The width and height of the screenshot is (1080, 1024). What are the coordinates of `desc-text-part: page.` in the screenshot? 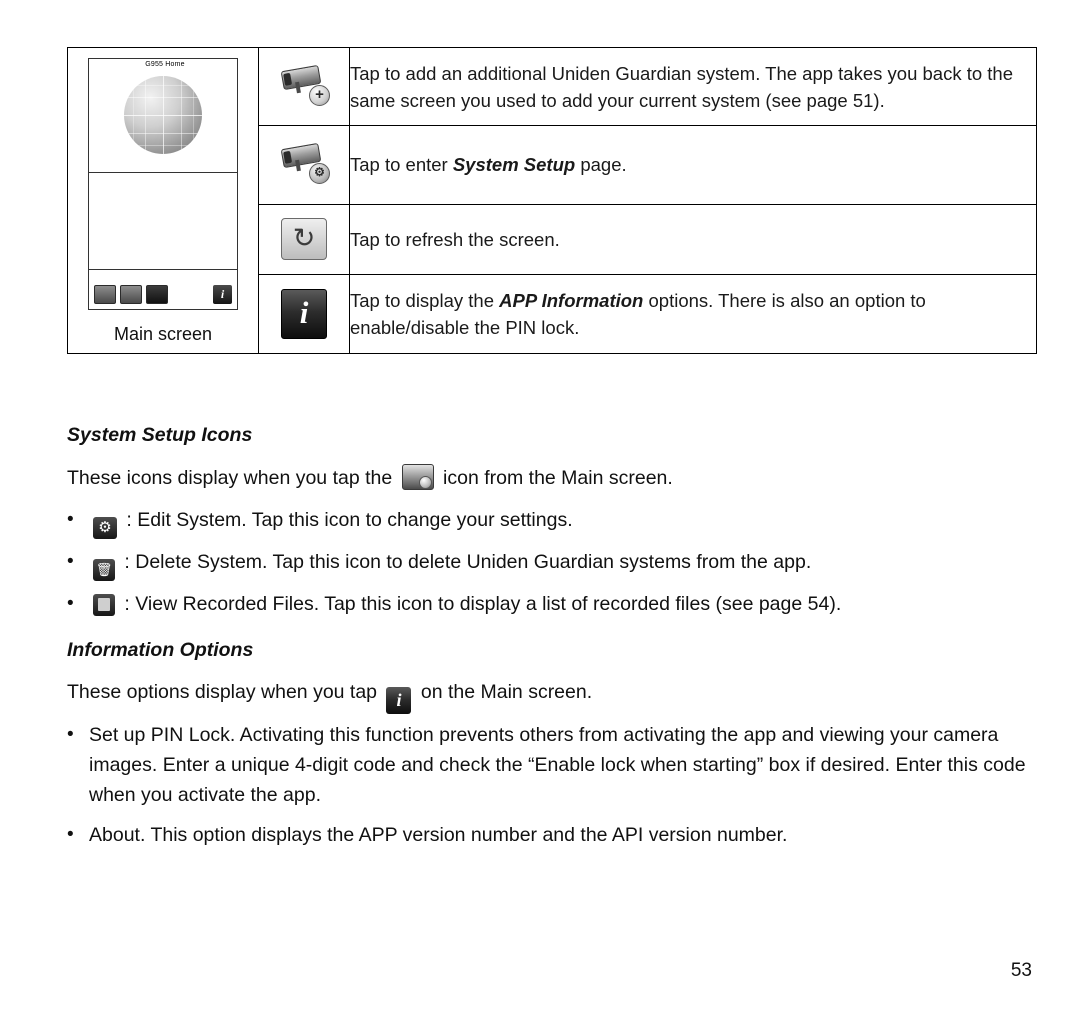 It's located at (601, 165).